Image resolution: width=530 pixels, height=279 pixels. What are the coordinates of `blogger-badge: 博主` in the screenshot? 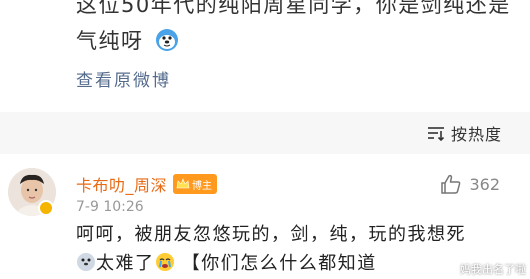 It's located at (195, 184).